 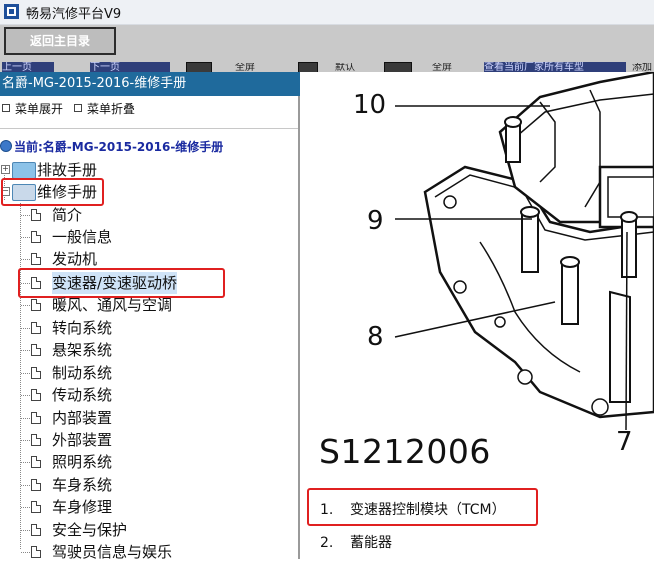 I want to click on tree-item: 外部装置, so click(x=145, y=440).